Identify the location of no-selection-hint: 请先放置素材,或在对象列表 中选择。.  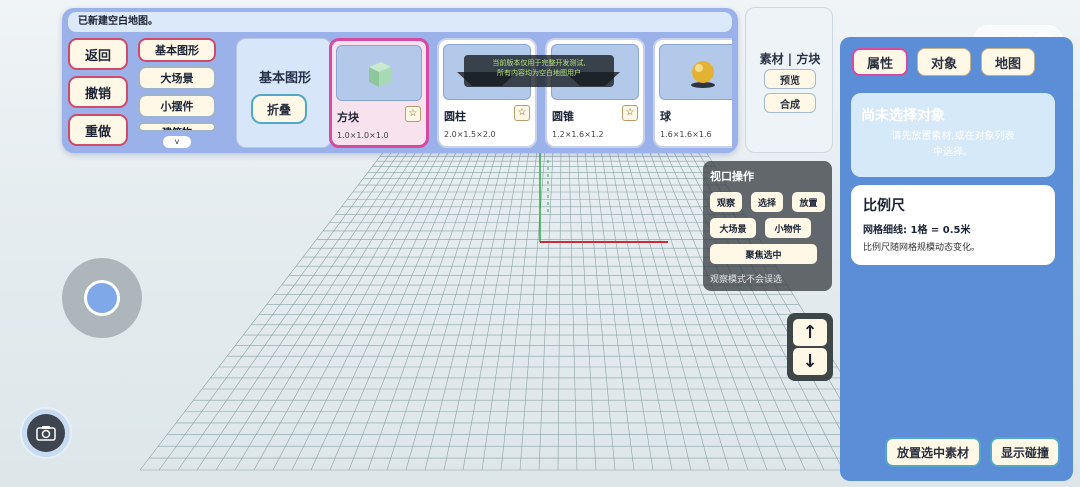
(953, 145).